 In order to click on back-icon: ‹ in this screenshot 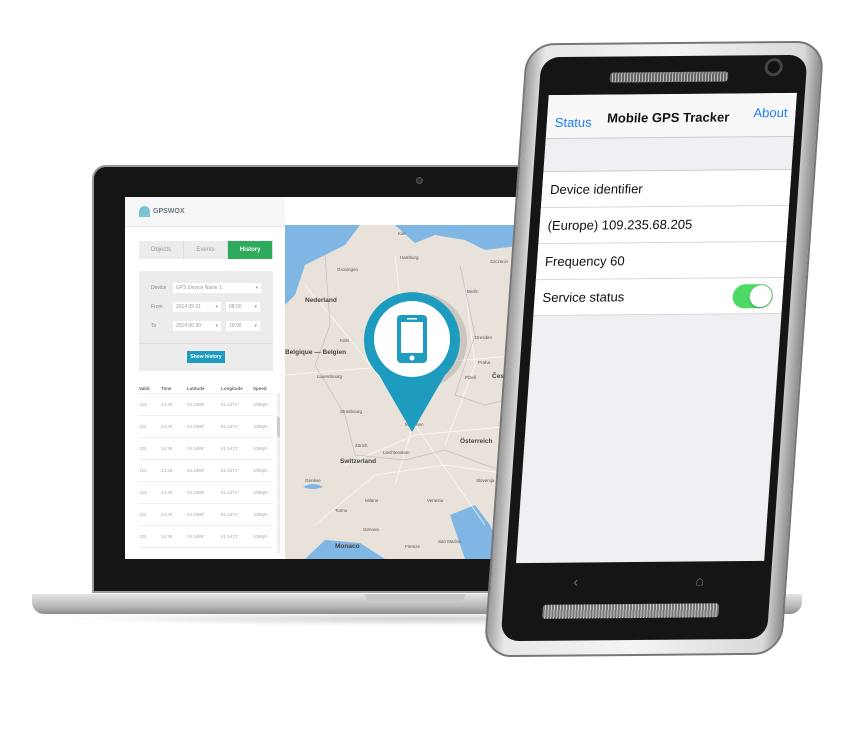, I will do `click(576, 582)`.